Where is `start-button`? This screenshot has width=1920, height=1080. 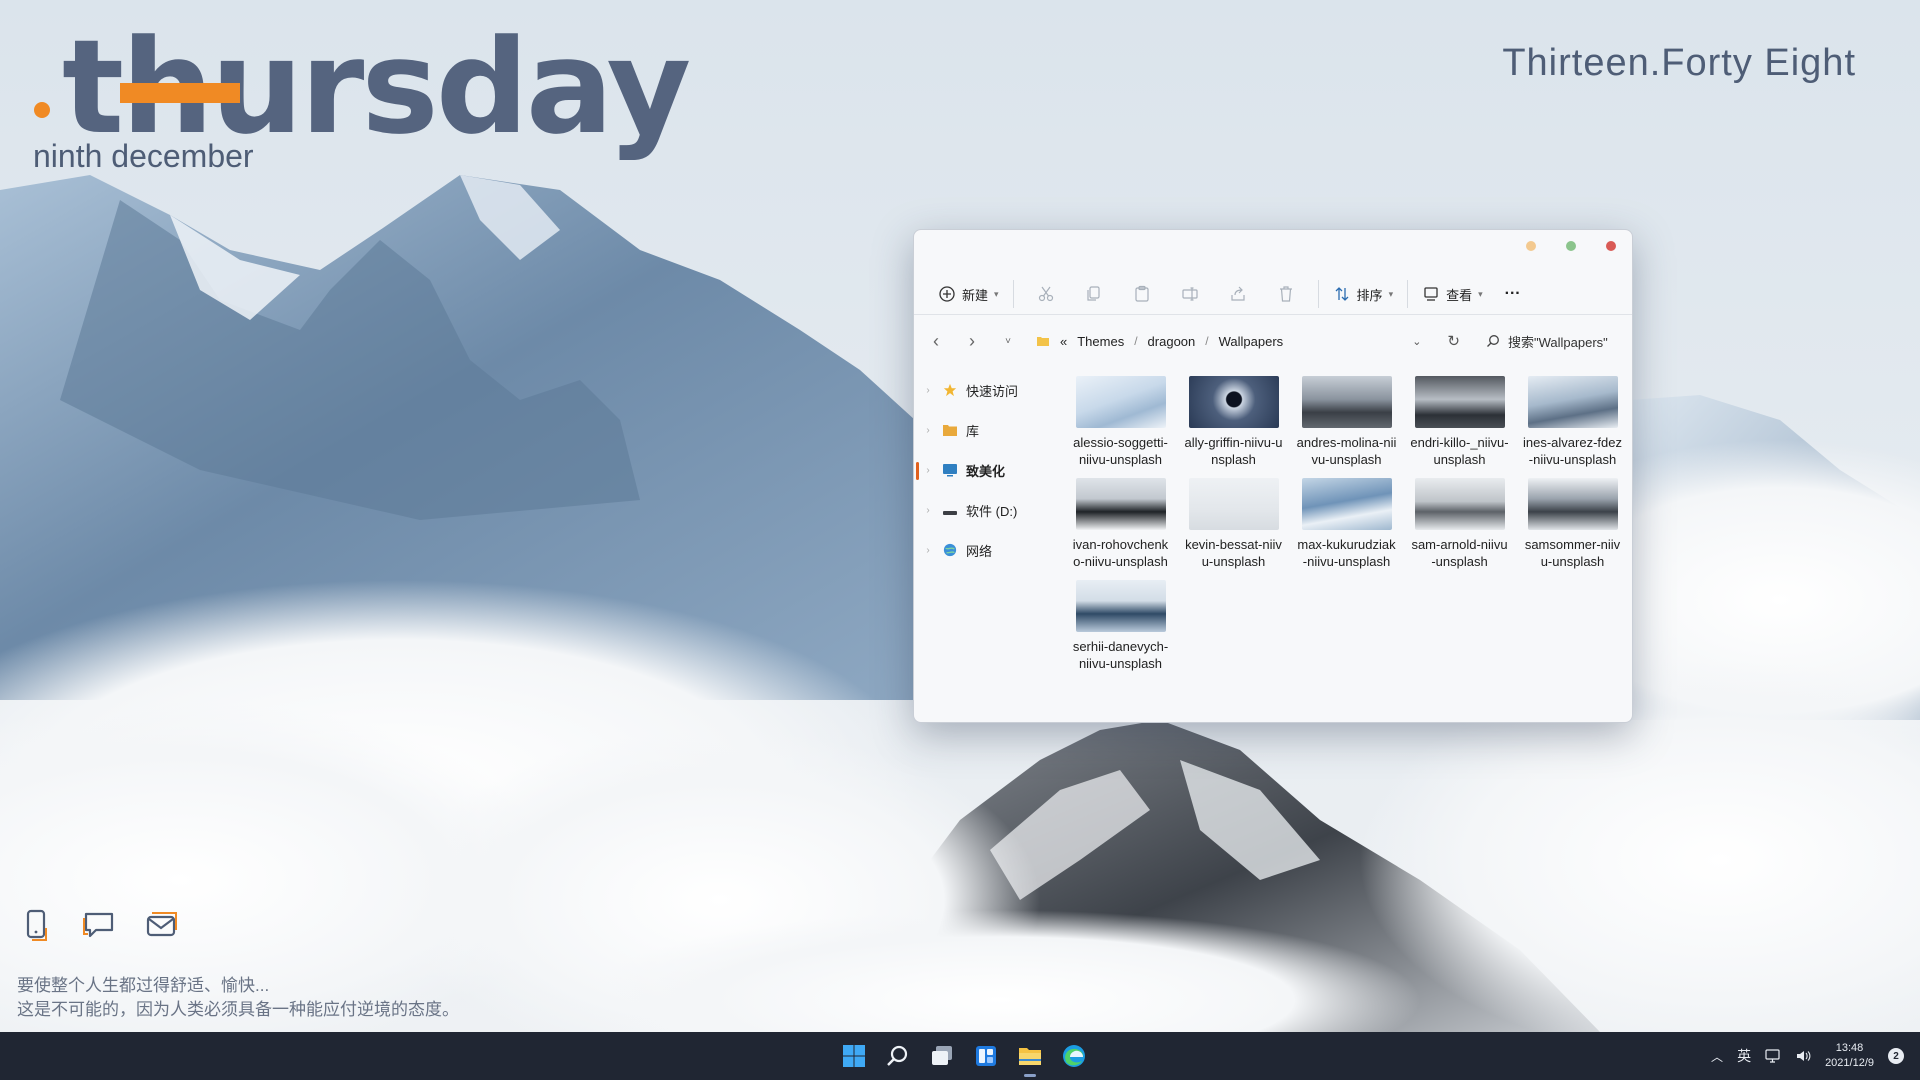
start-button is located at coordinates (854, 1056).